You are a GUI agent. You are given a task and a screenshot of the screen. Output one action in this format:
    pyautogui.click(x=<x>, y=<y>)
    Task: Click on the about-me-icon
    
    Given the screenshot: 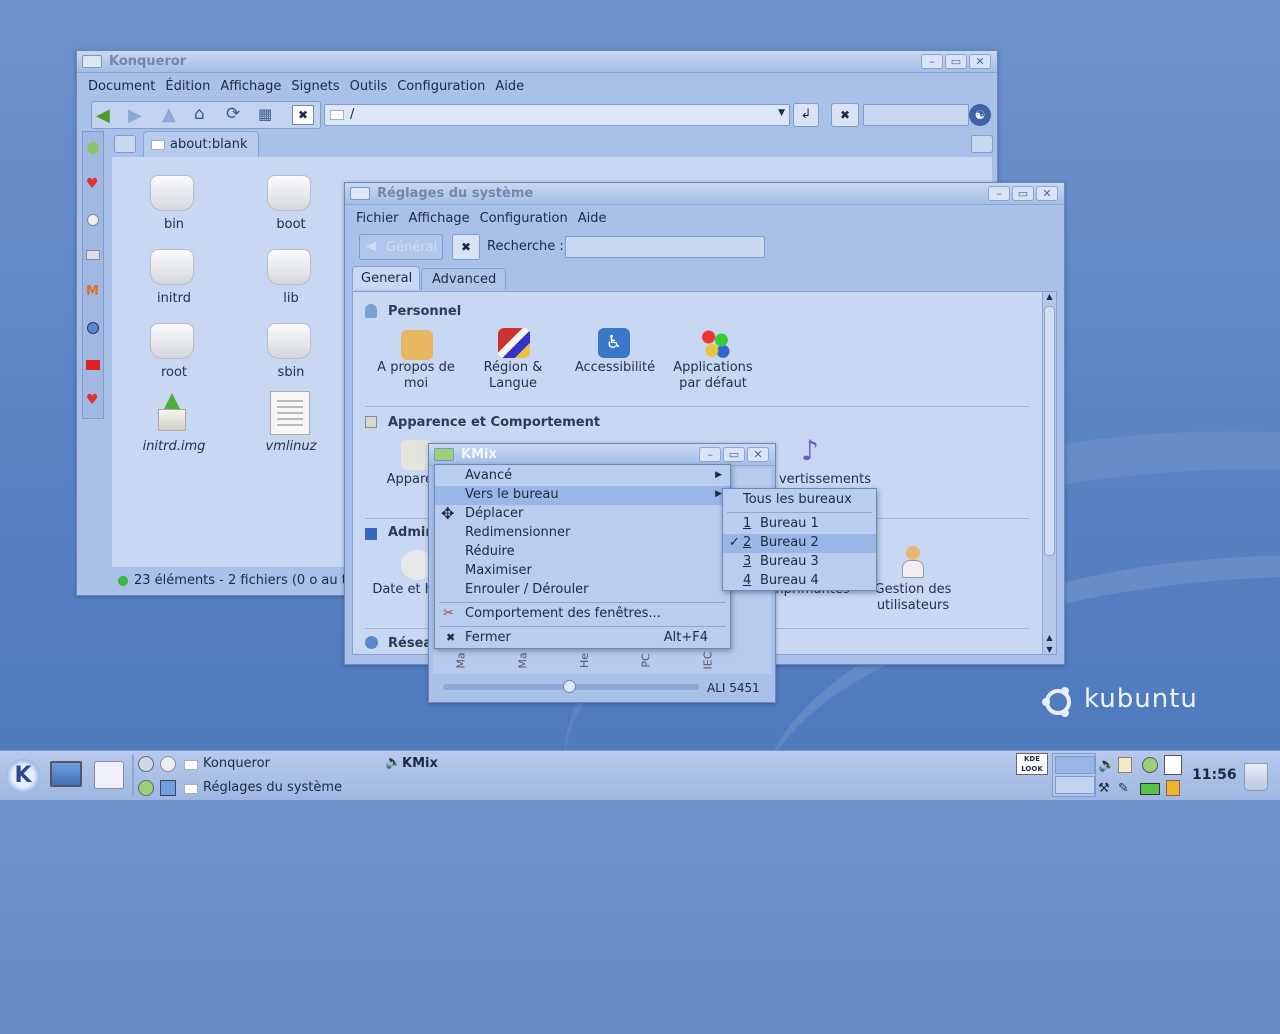 What is the action you would take?
    pyautogui.click(x=417, y=345)
    